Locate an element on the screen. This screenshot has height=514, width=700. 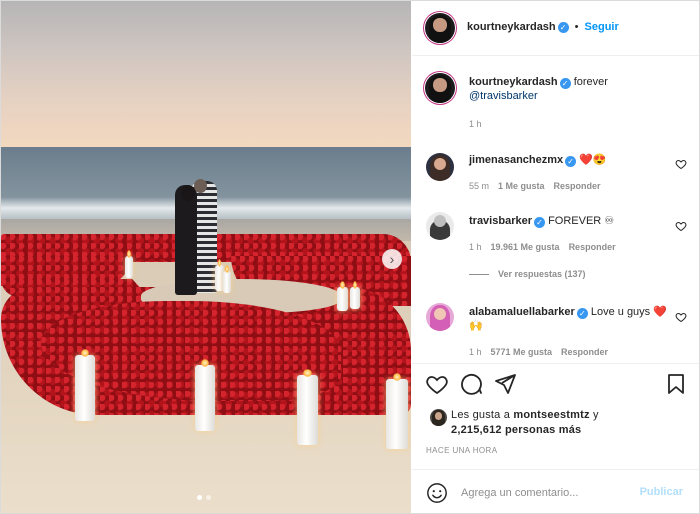
comment-likes: 5771 Me gusta is located at coordinates (522, 352).